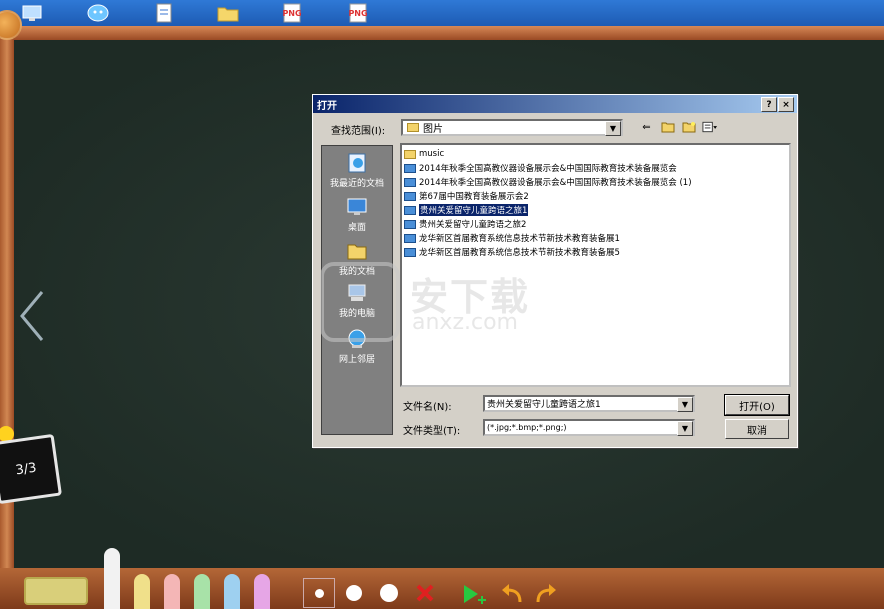  Describe the element at coordinates (319, 593) in the screenshot. I see `pen-size-small-icon` at that location.